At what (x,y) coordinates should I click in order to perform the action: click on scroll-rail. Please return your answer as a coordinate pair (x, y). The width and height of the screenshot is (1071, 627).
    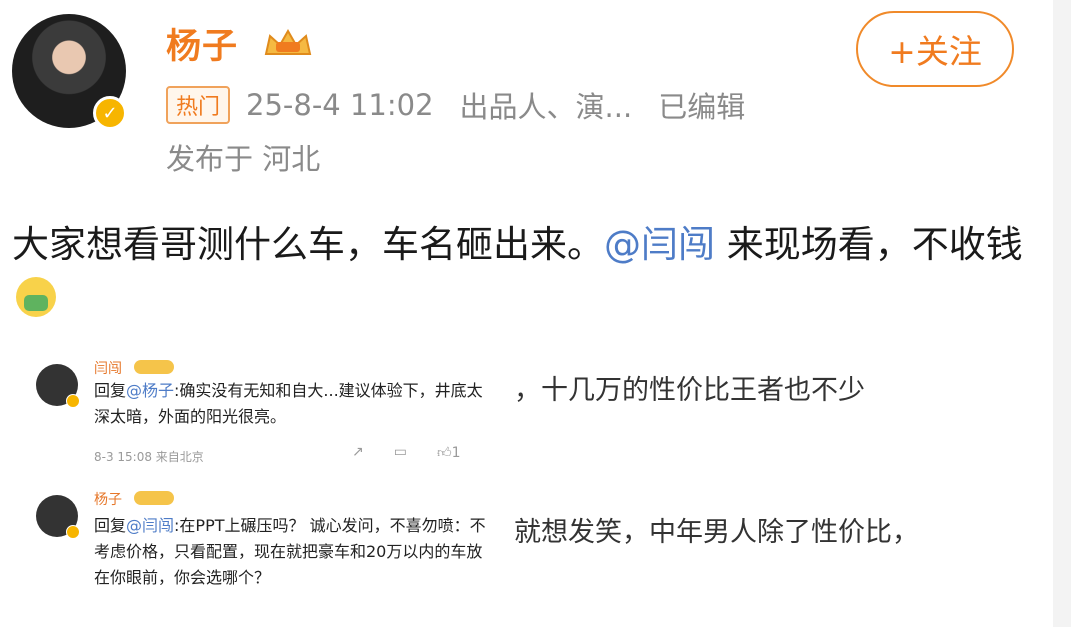
    Looking at the image, I should click on (1062, 313).